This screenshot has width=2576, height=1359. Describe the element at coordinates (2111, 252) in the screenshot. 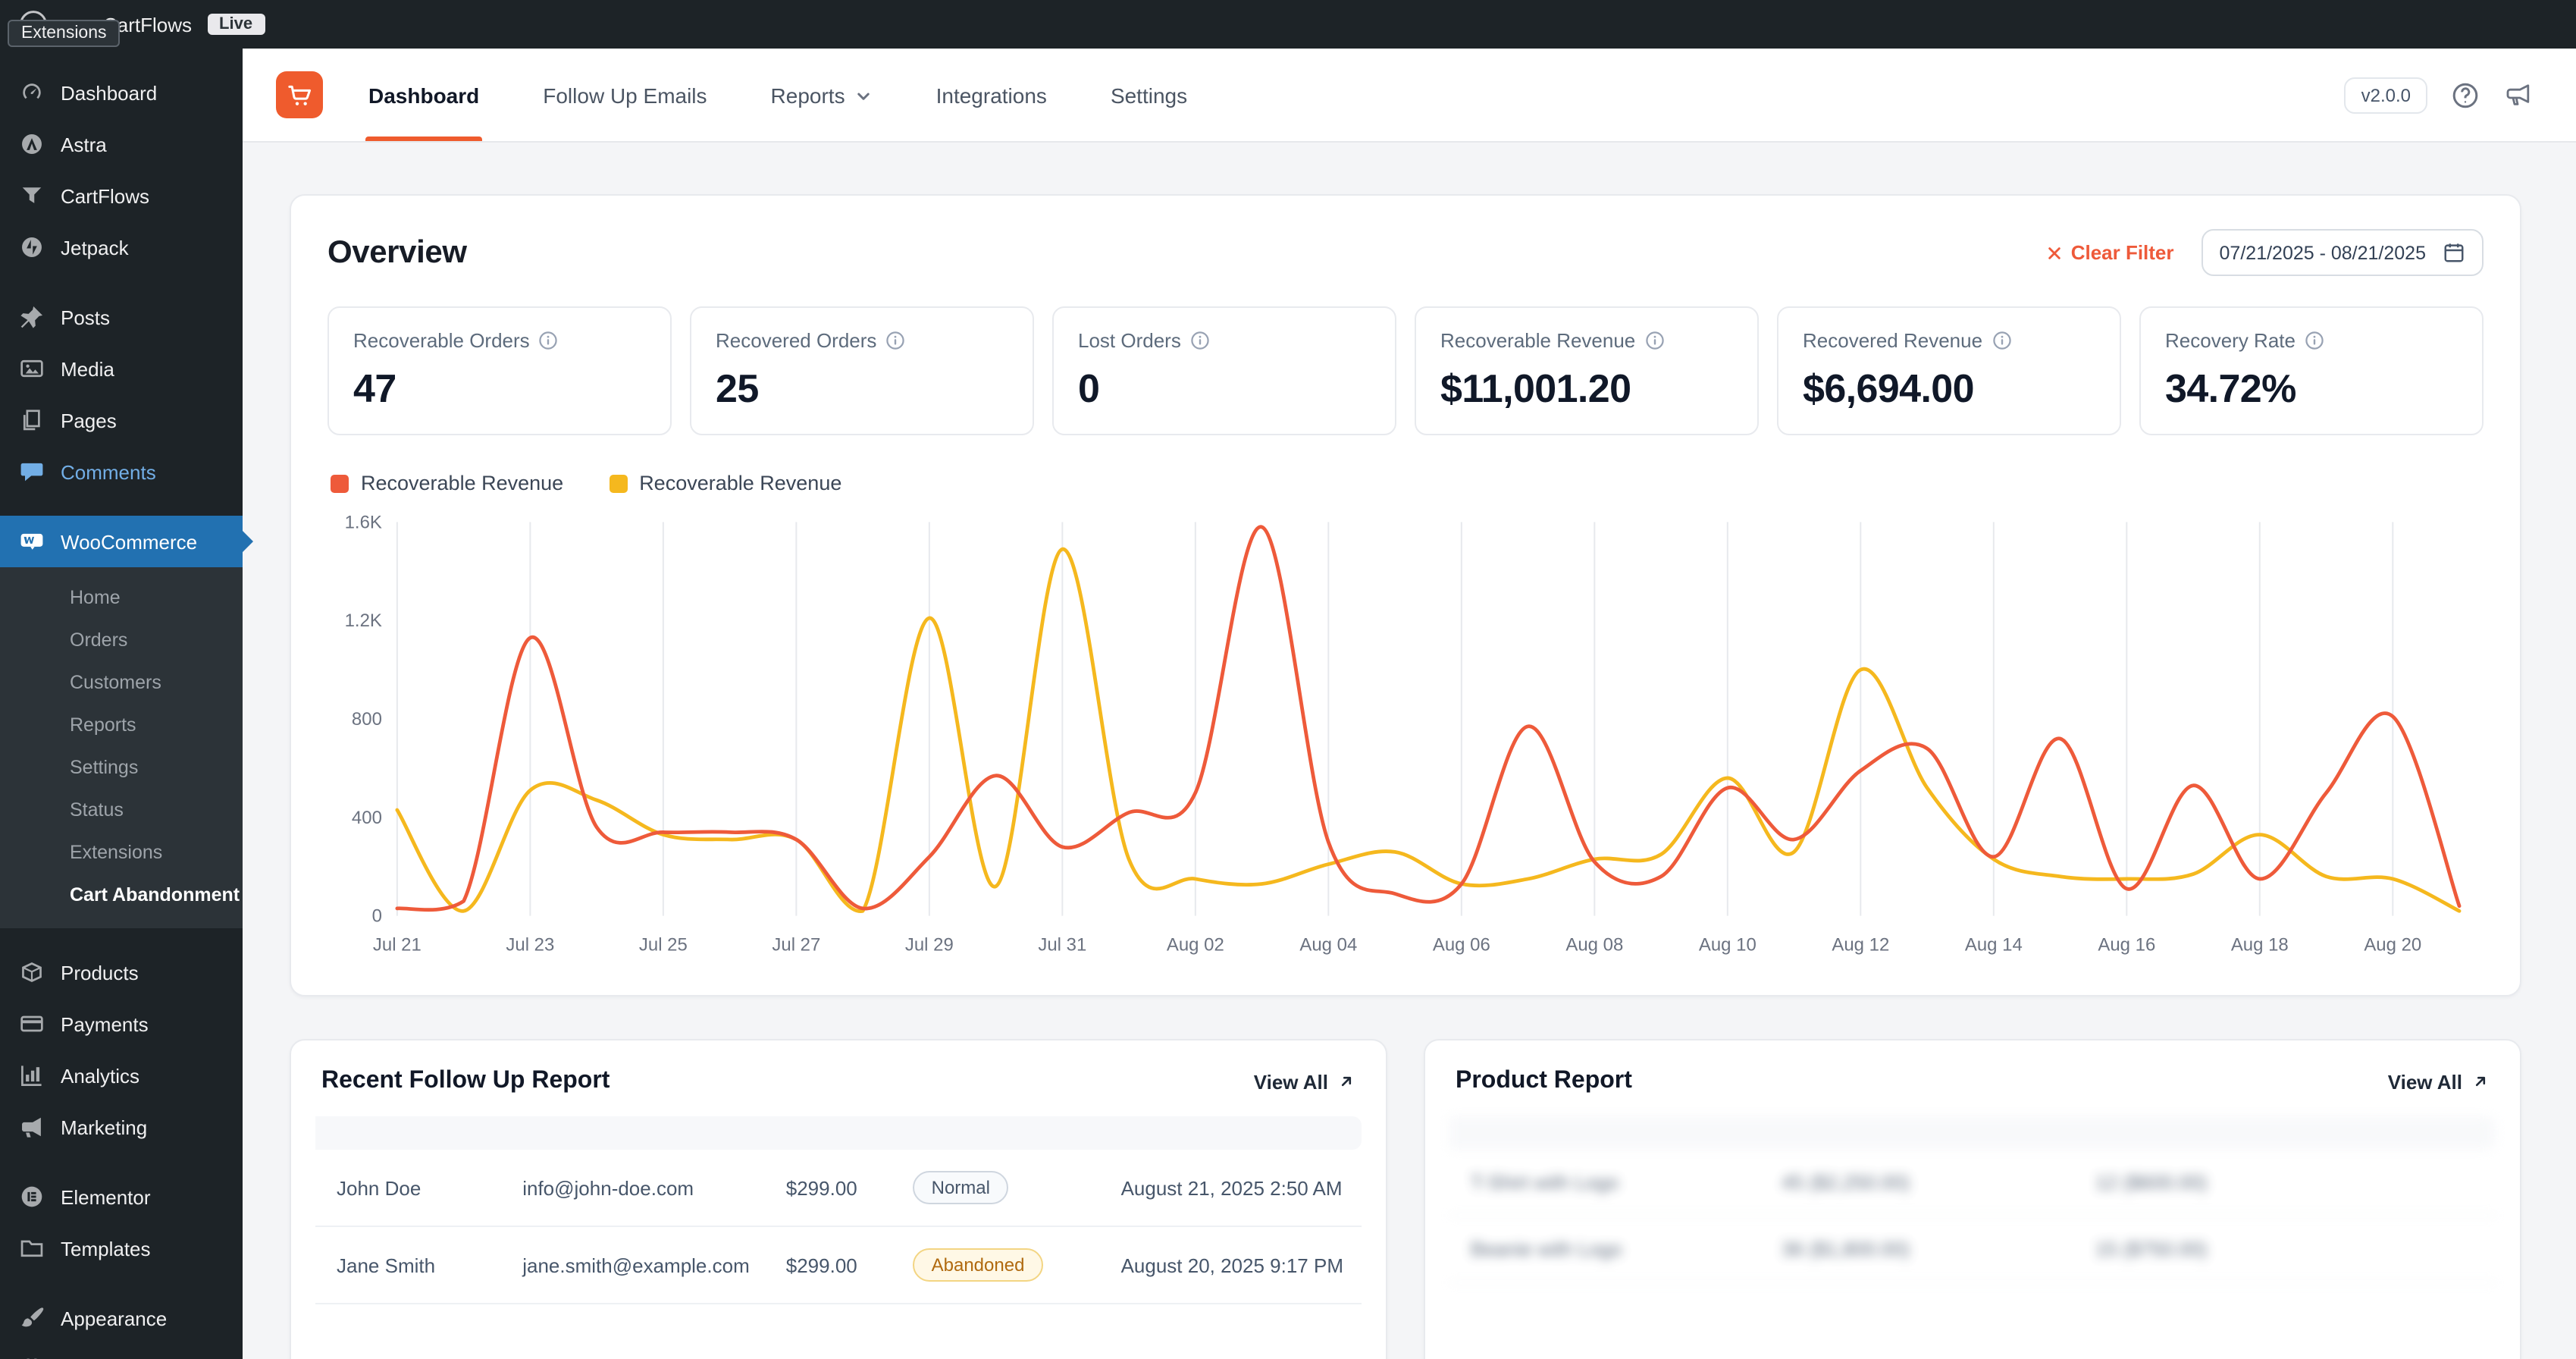

I see `clear-filter-button: Clear Filter` at that location.